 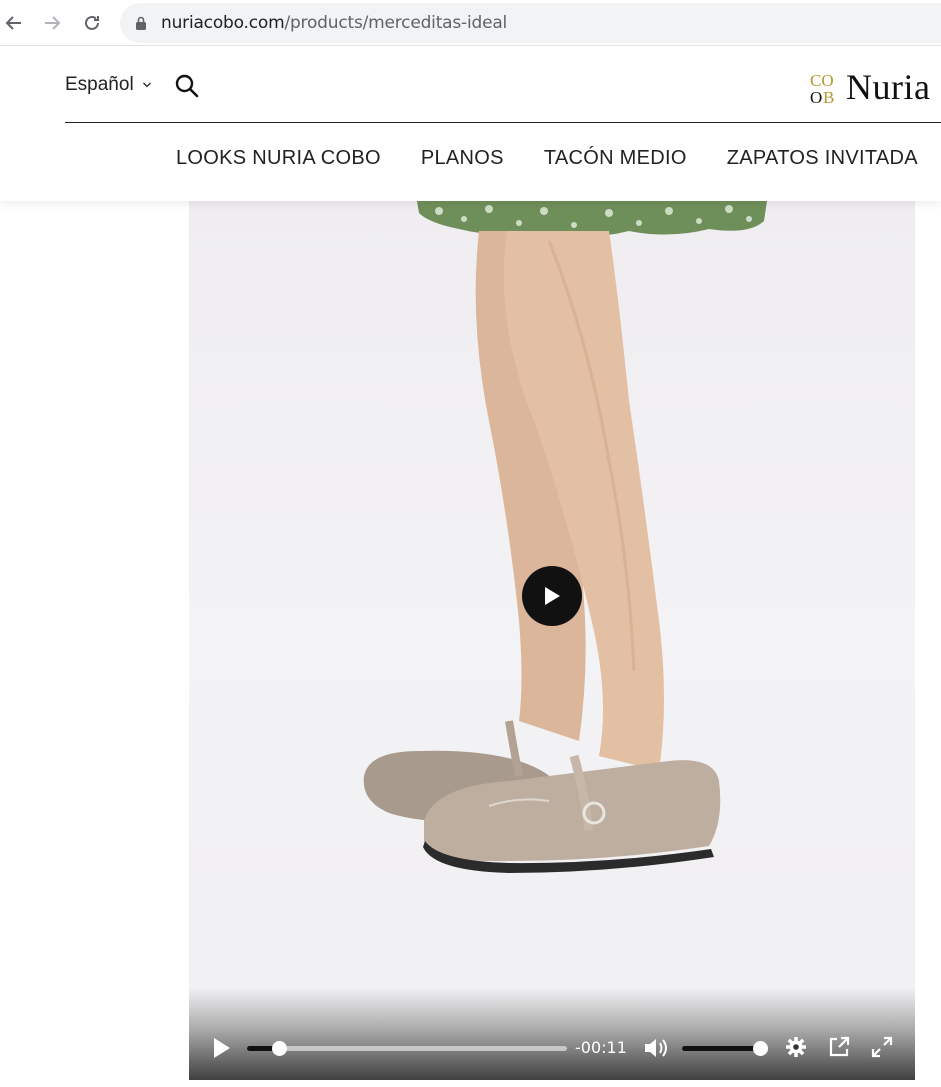 What do you see at coordinates (615, 158) in the screenshot?
I see `nav-item-tacon-medio: TACÓN MEDIO` at bounding box center [615, 158].